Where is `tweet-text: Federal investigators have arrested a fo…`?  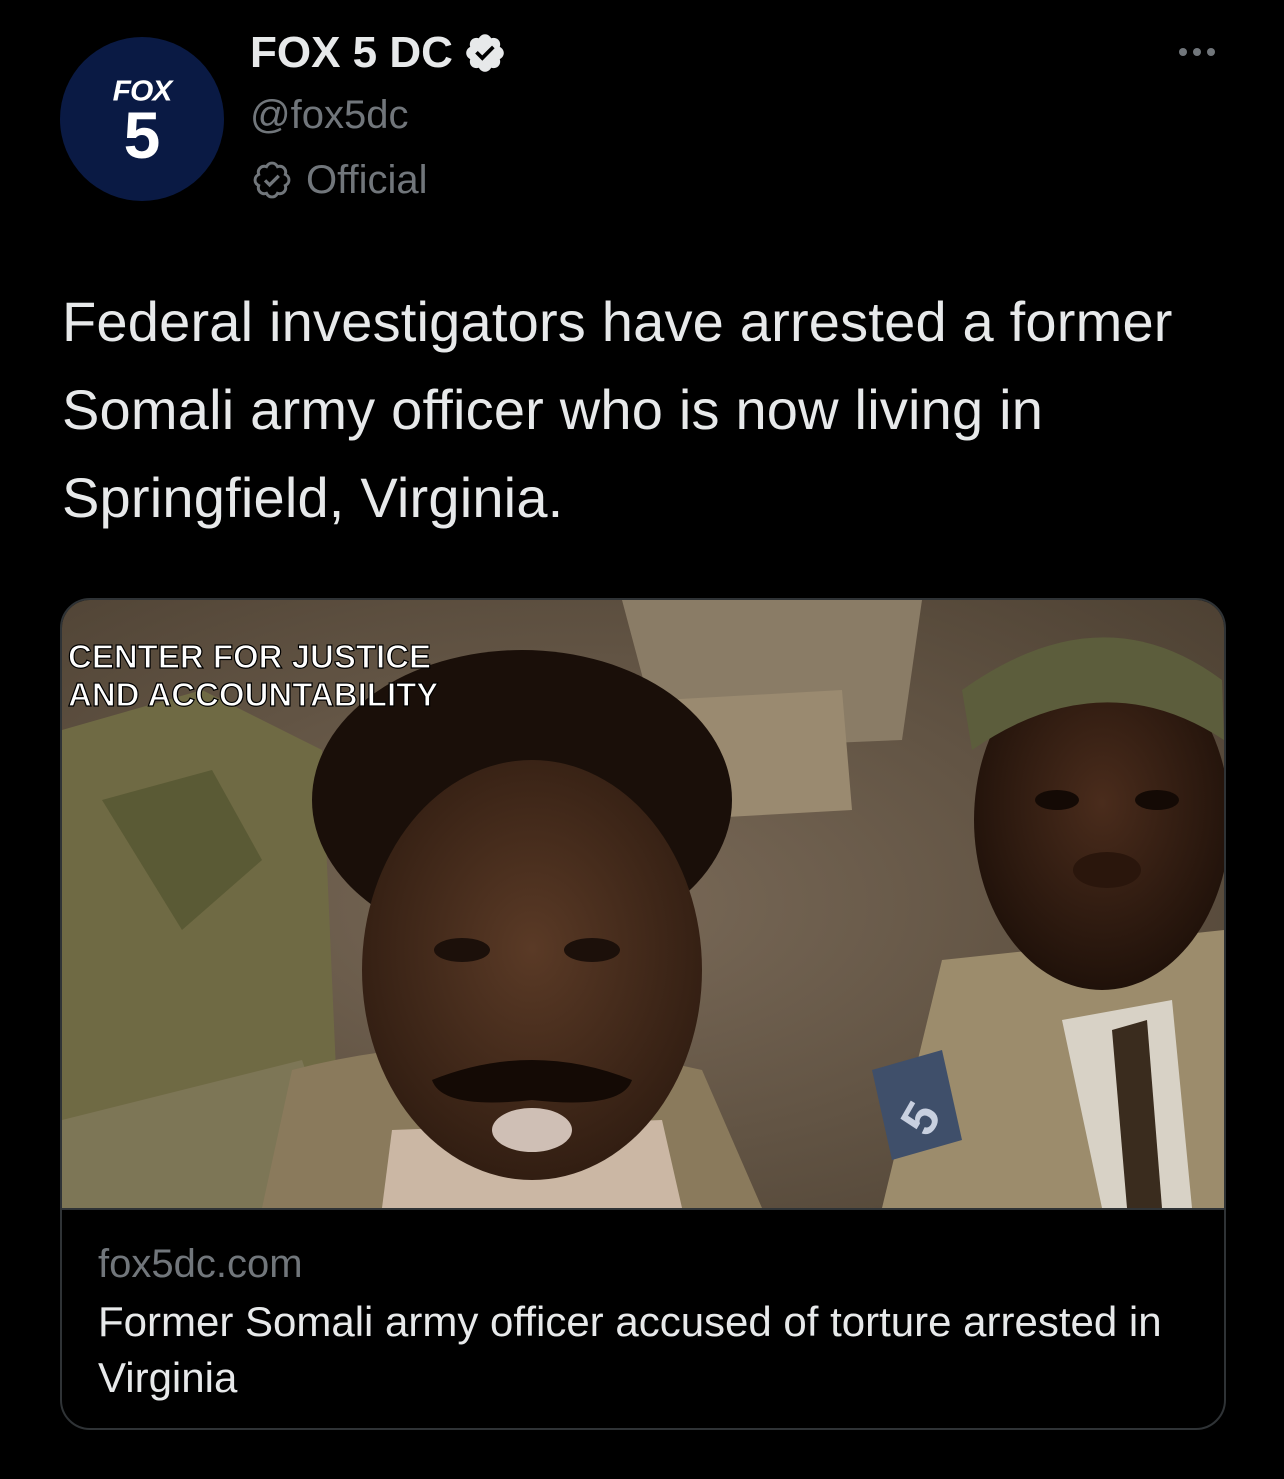 tweet-text: Federal investigators have arrested a fo… is located at coordinates (617, 409).